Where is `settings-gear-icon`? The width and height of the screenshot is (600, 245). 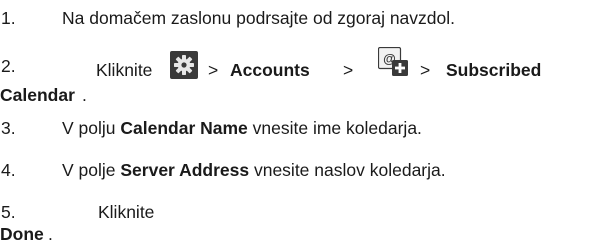
settings-gear-icon is located at coordinates (184, 65).